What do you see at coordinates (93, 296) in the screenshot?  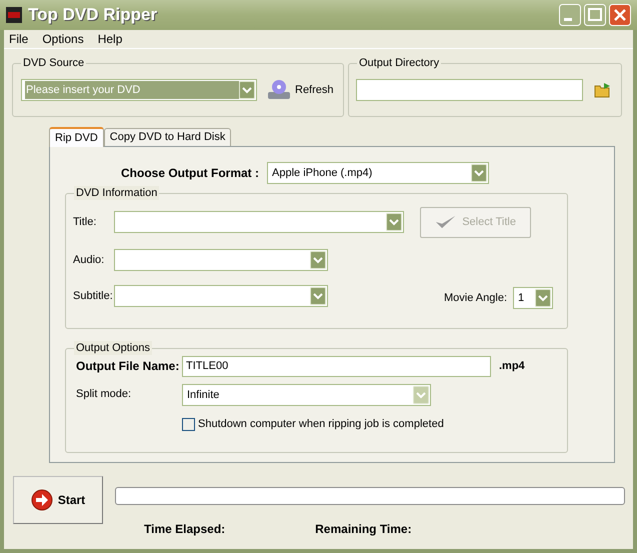 I see `field-label: Subtitle:` at bounding box center [93, 296].